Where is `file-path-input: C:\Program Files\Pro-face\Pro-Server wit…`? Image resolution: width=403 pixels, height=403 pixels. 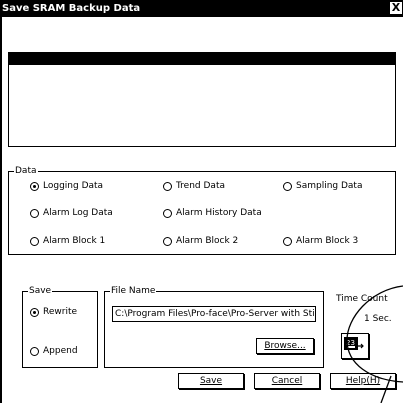
file-path-input: C:\Program Files\Pro-face\Pro-Server wit… is located at coordinates (214, 314).